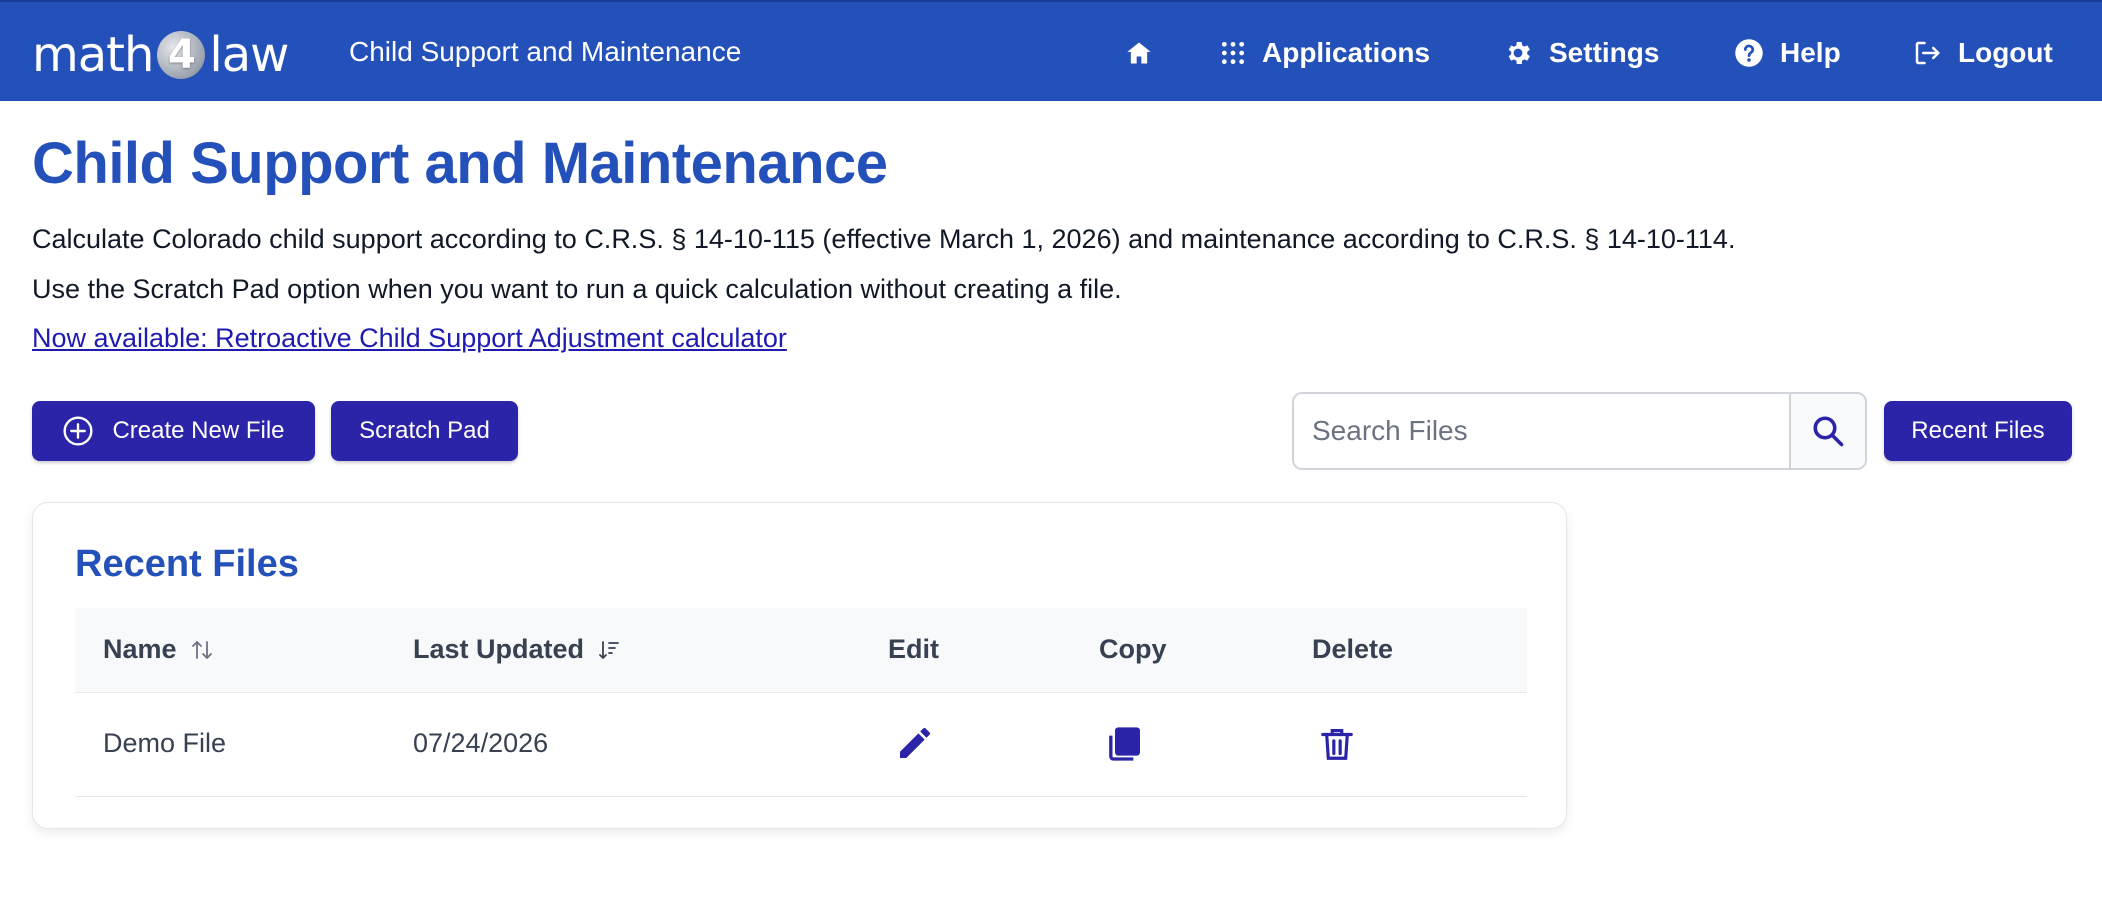 This screenshot has height=904, width=2102. I want to click on trash-icon, so click(1337, 744).